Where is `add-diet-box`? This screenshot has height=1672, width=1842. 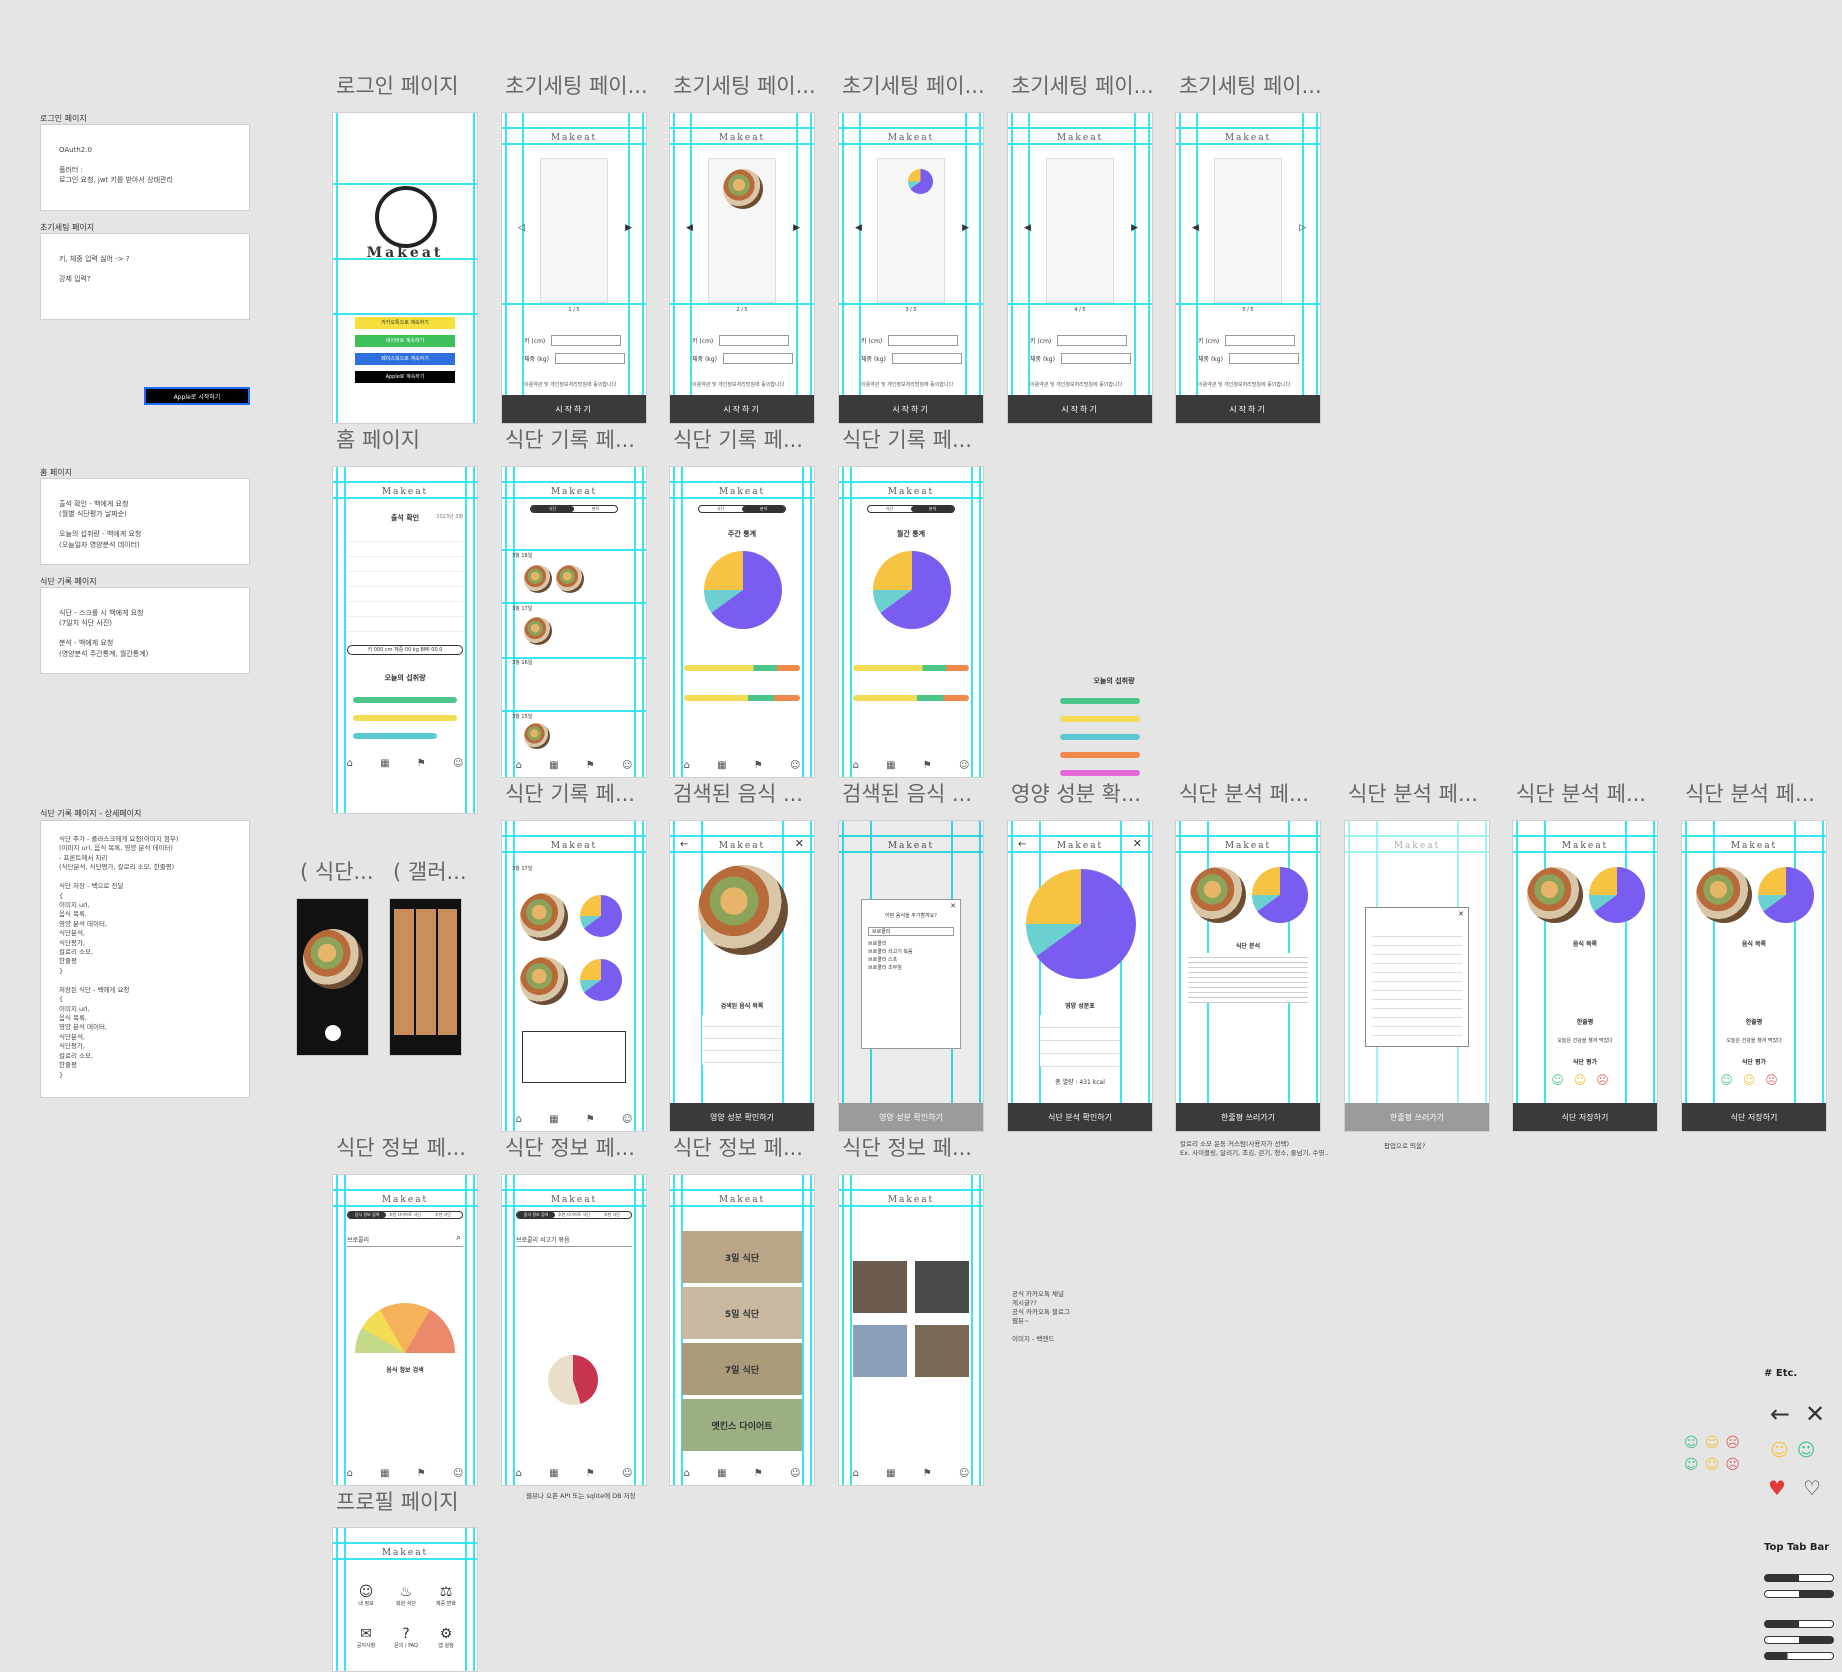
add-diet-box is located at coordinates (574, 1057).